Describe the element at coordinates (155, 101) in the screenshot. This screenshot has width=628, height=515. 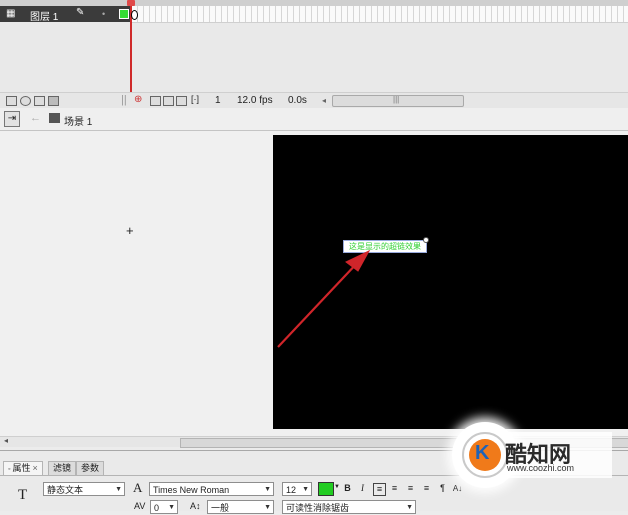
I see `onion-skin-icon` at that location.